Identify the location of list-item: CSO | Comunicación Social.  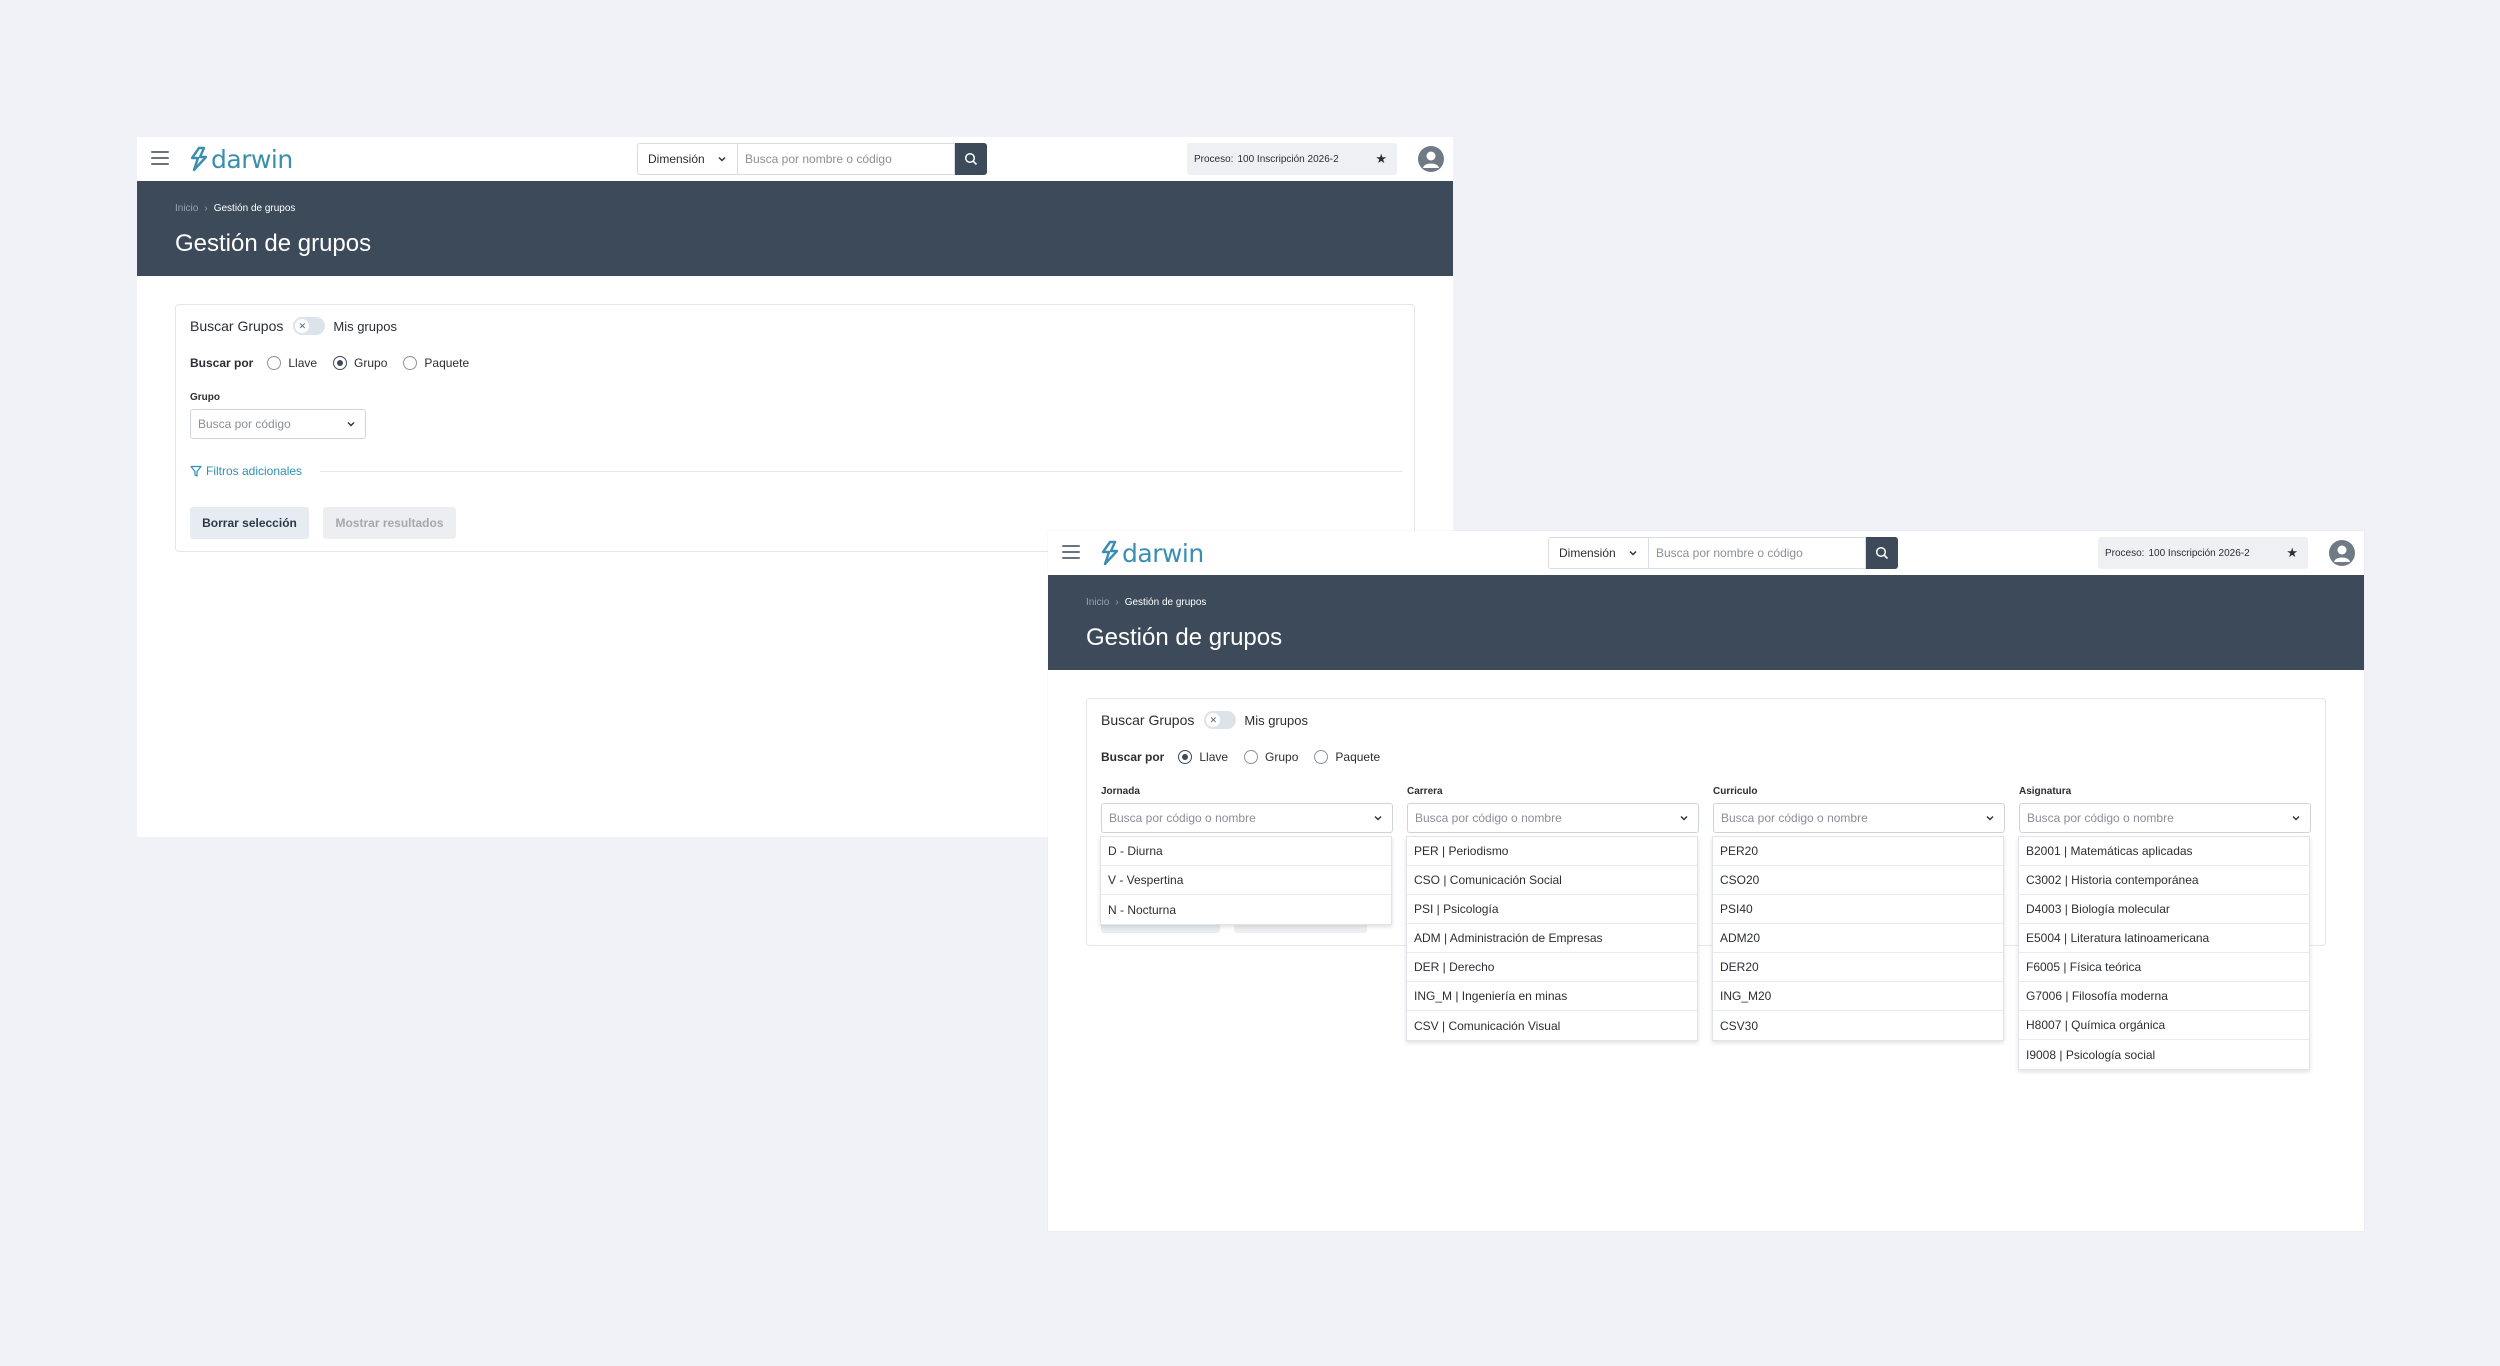
(1552, 880).